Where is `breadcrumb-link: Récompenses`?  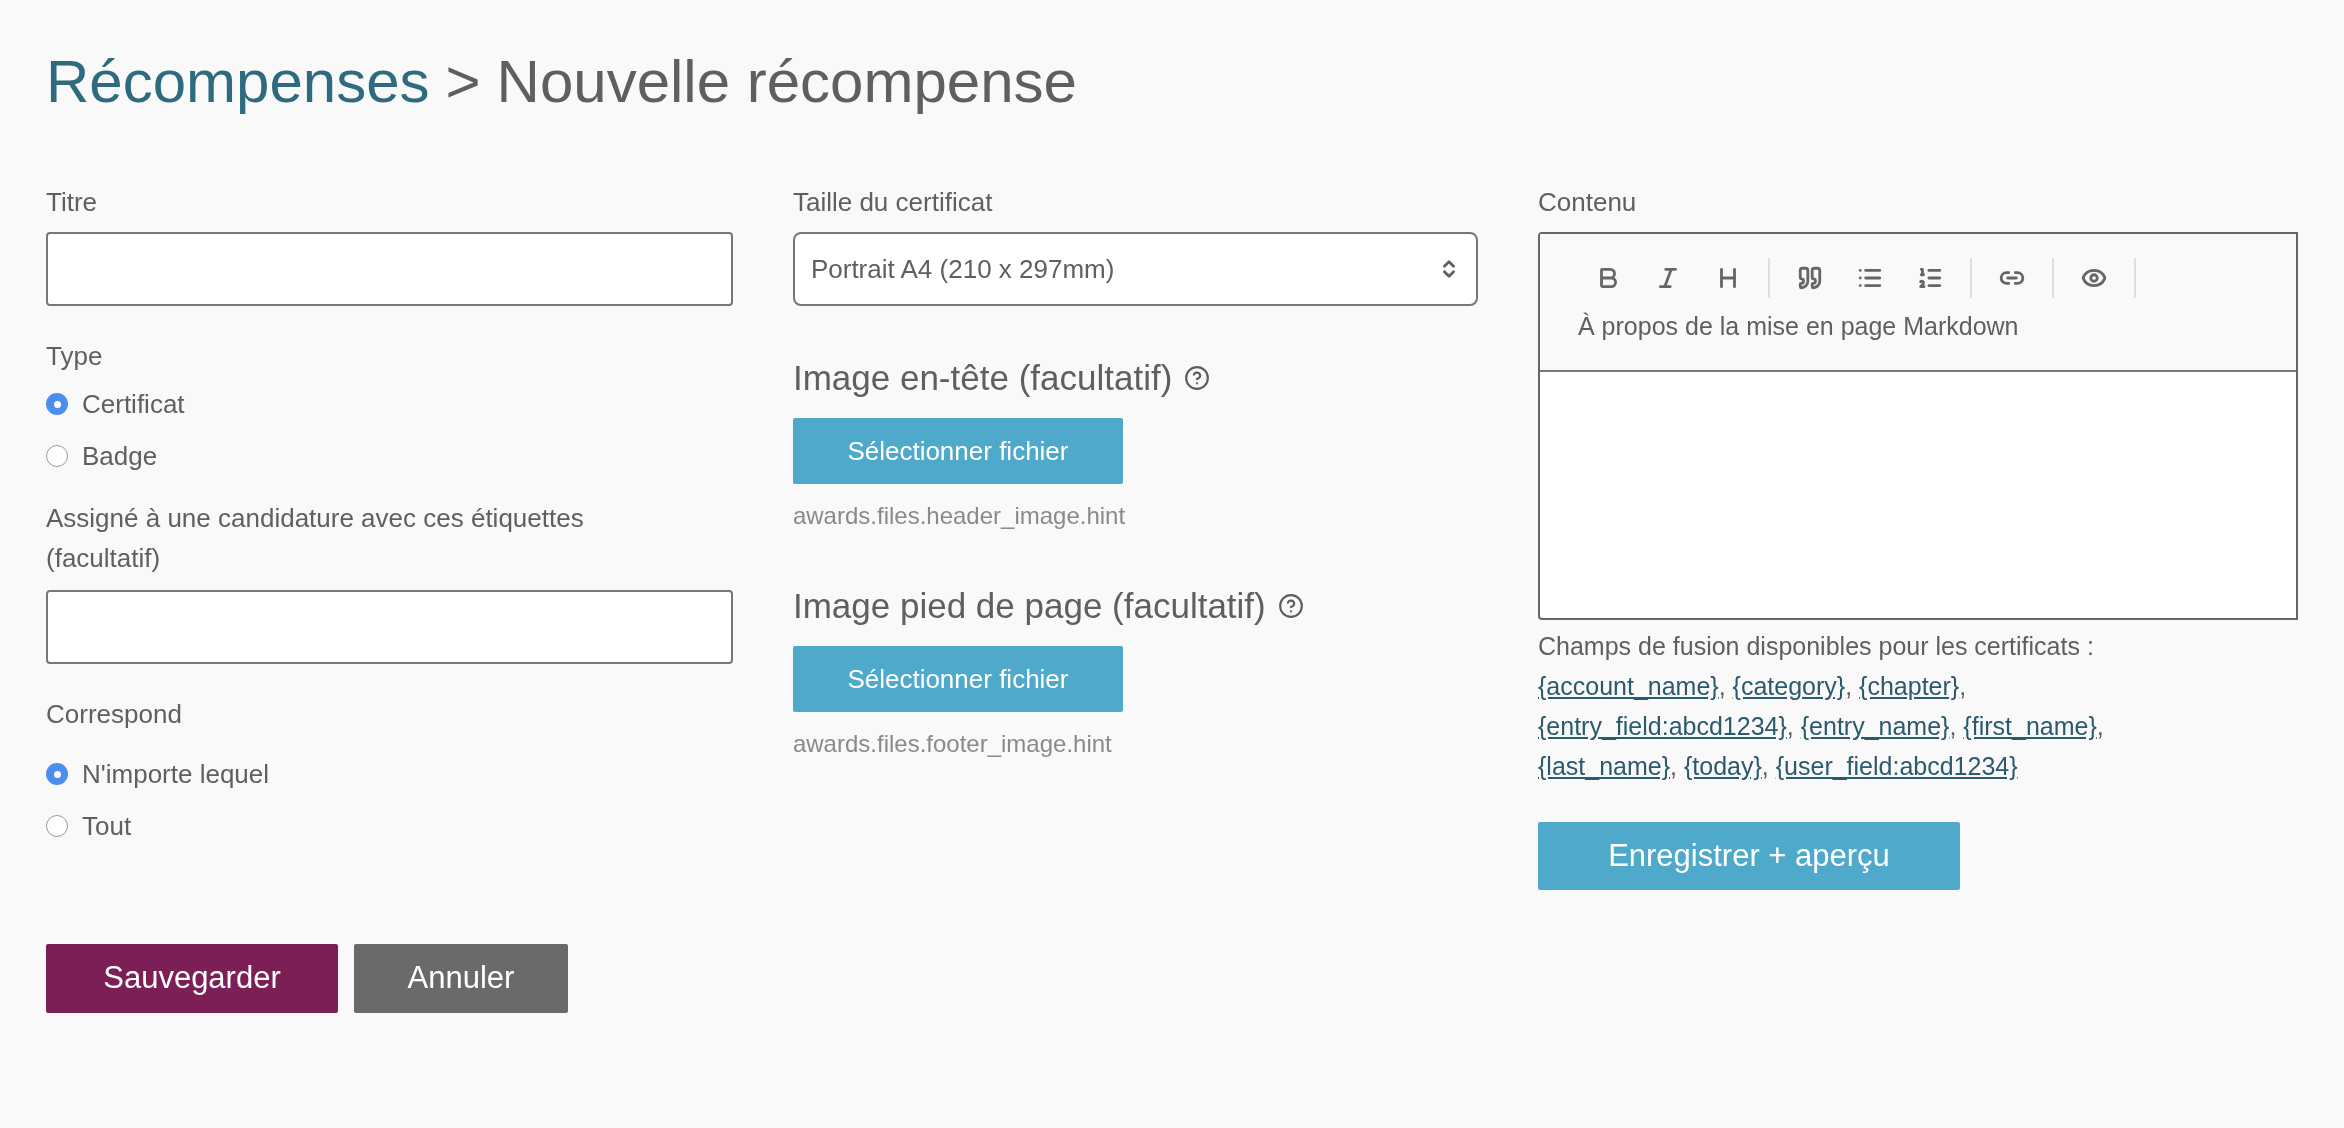 breadcrumb-link: Récompenses is located at coordinates (238, 82).